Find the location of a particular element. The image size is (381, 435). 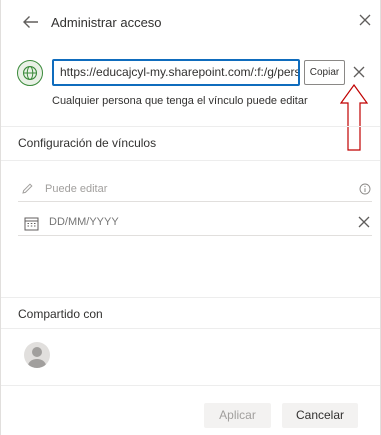

red-up-arrow-annotation is located at coordinates (354, 117).